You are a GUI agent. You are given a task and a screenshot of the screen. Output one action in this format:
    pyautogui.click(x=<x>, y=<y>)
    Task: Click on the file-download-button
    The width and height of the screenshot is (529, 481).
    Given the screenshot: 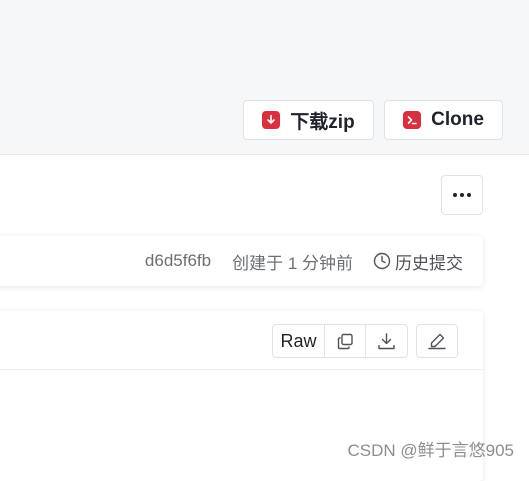 What is the action you would take?
    pyautogui.click(x=386, y=341)
    